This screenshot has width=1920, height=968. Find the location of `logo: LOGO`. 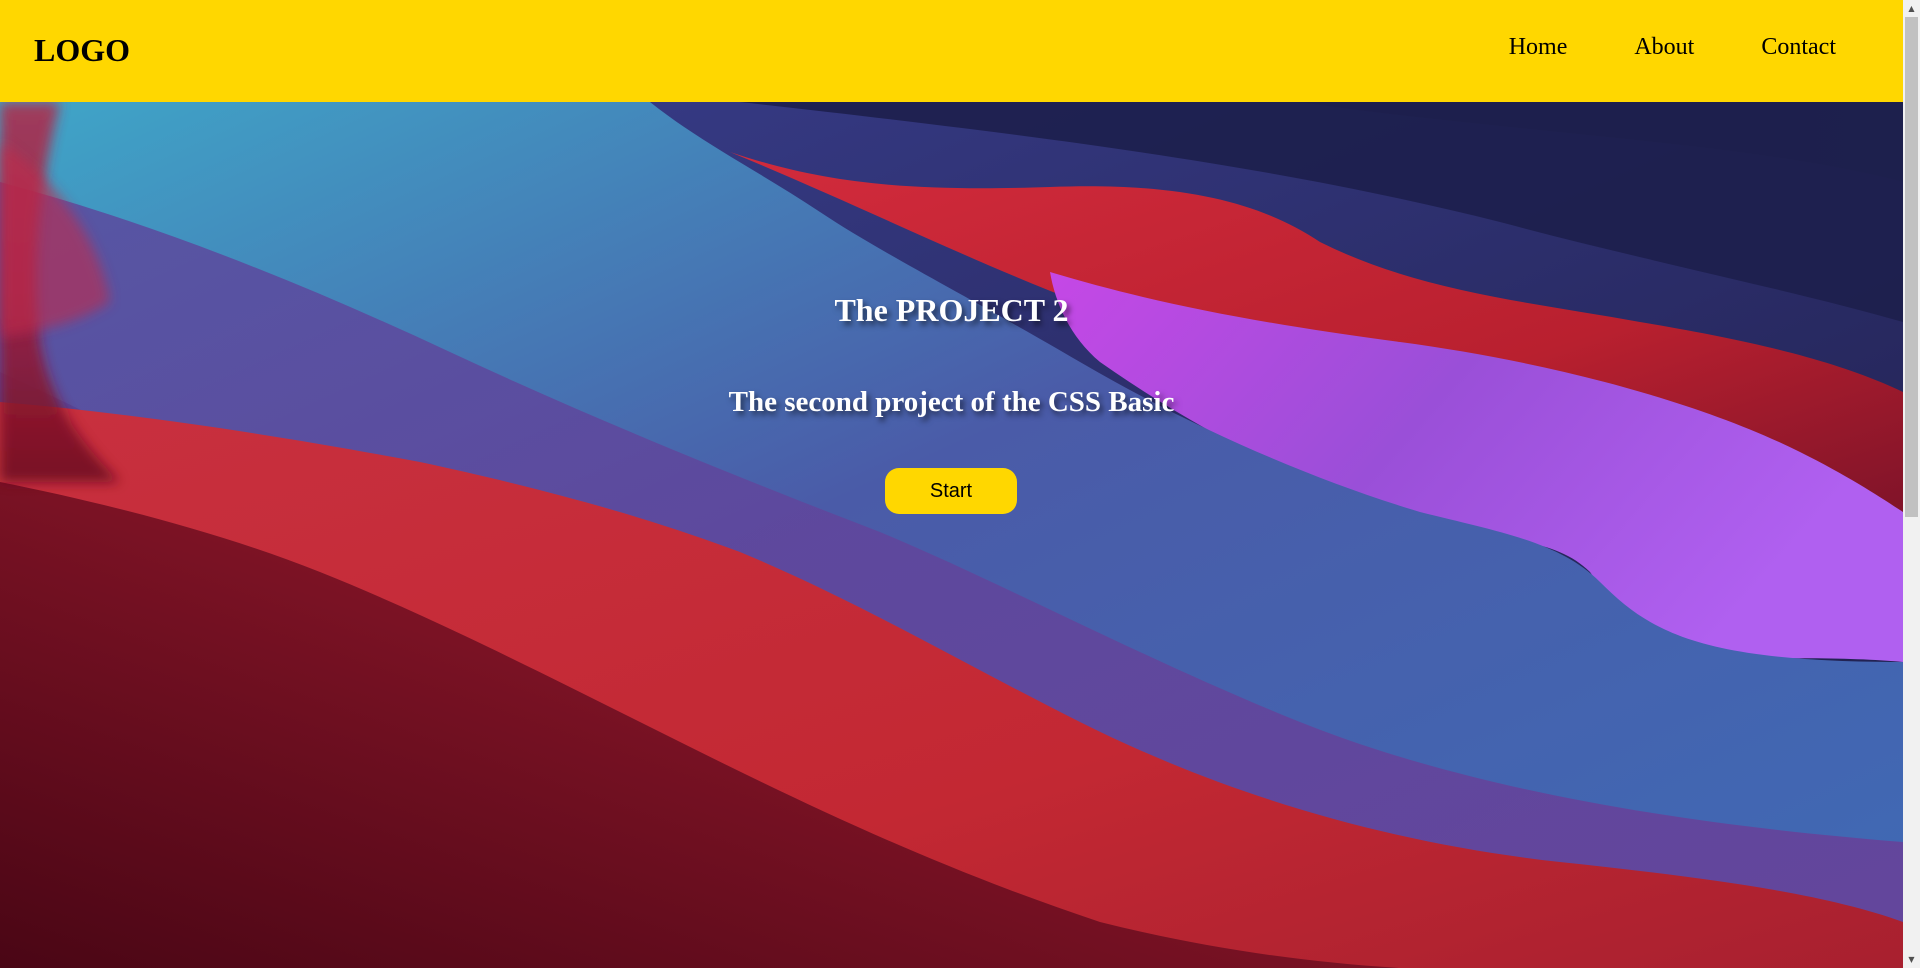

logo: LOGO is located at coordinates (82, 50).